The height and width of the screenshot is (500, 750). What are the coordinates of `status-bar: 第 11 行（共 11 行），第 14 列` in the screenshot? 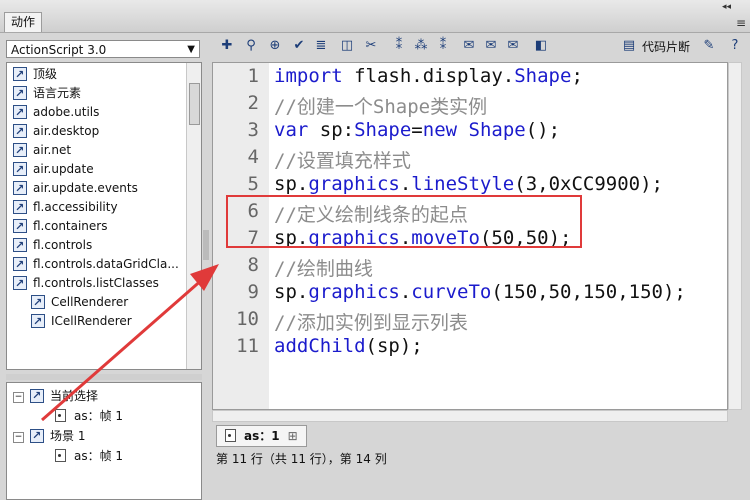 It's located at (301, 459).